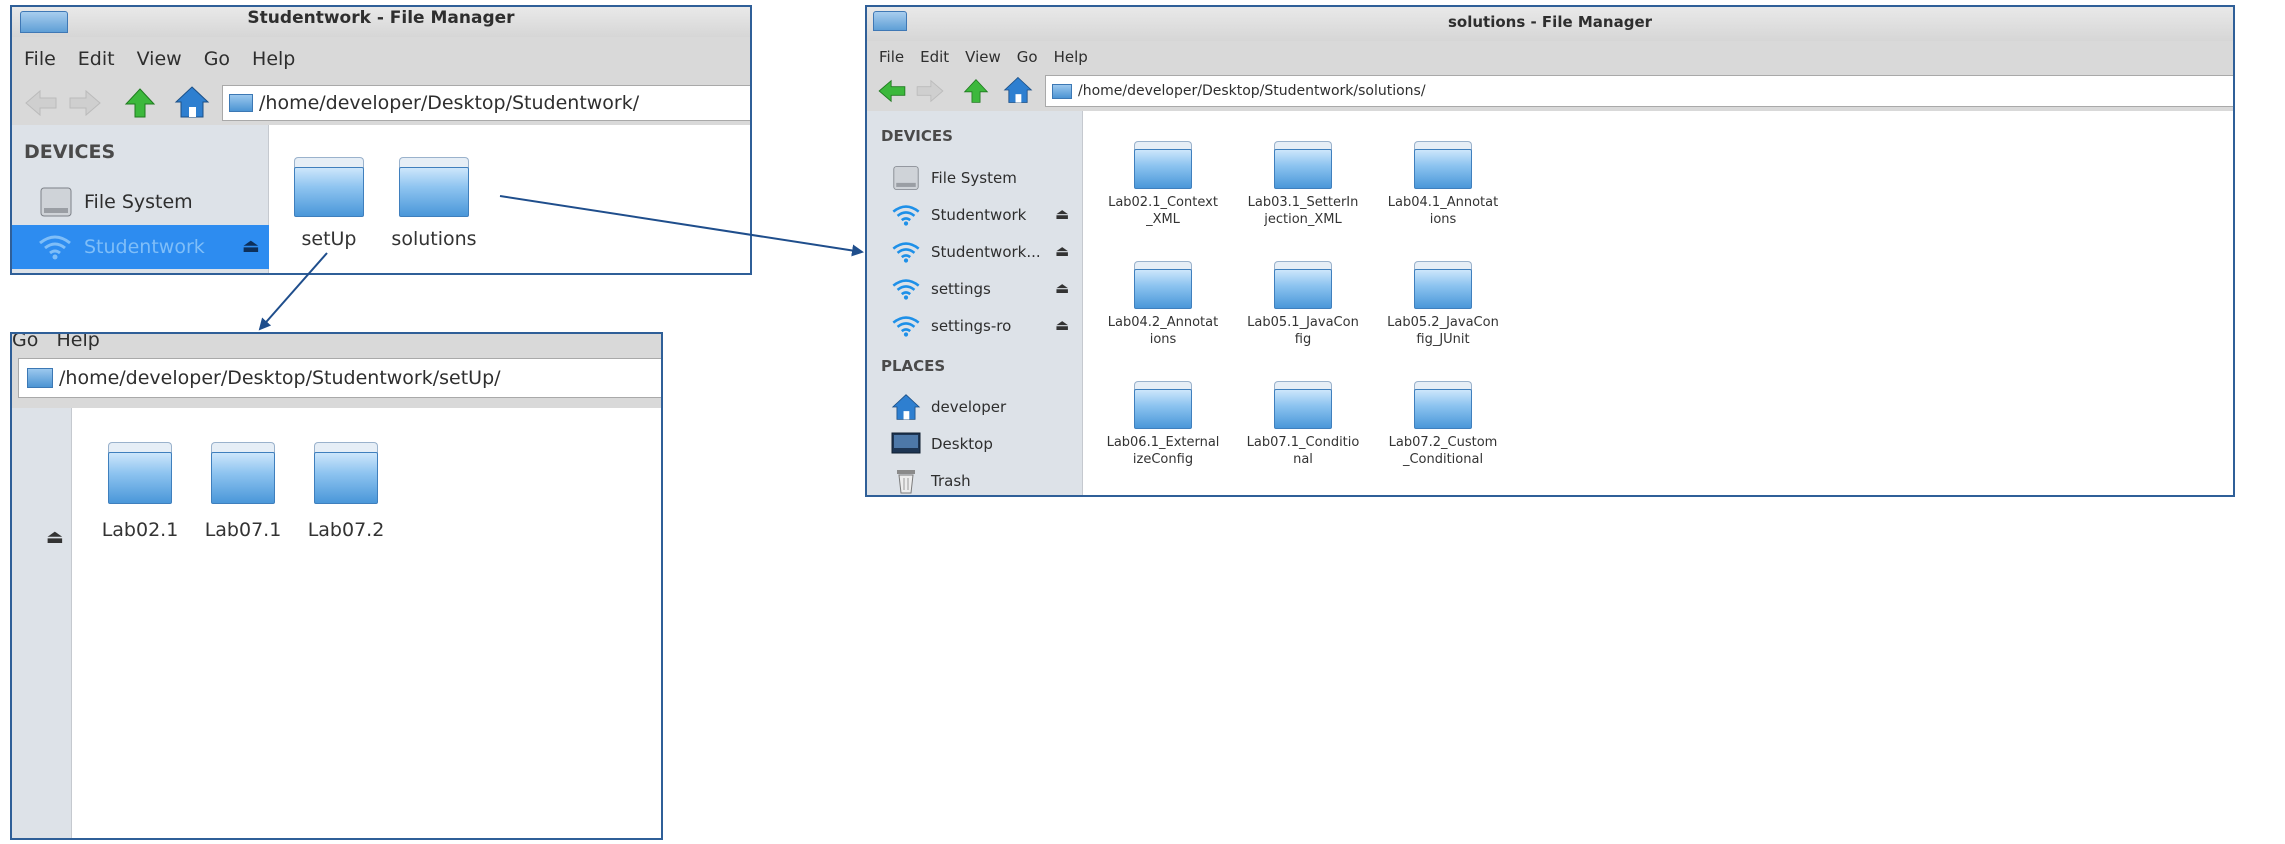 The height and width of the screenshot is (844, 2285). I want to click on sidebar-item-label: Trash, so click(951, 481).